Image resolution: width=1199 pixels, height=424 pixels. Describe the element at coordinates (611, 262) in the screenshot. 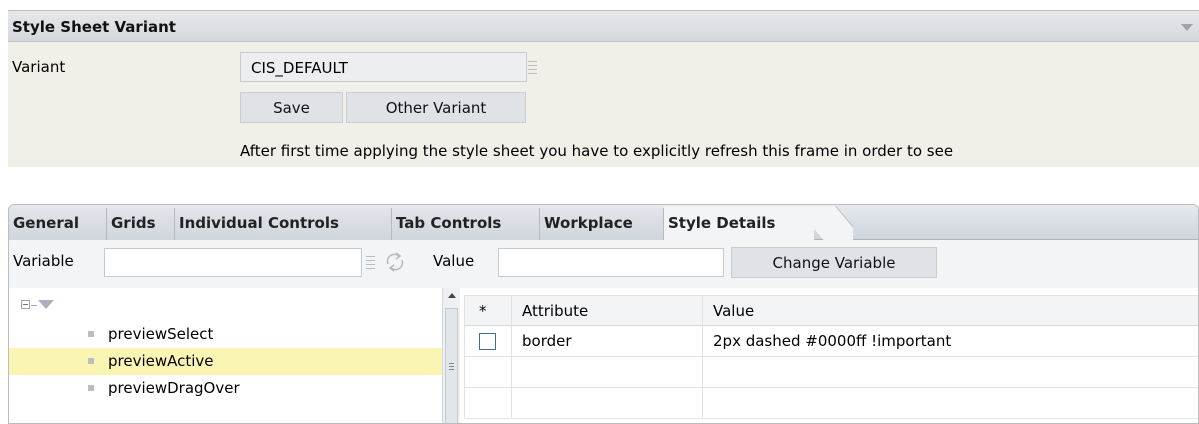

I see `value-input` at that location.